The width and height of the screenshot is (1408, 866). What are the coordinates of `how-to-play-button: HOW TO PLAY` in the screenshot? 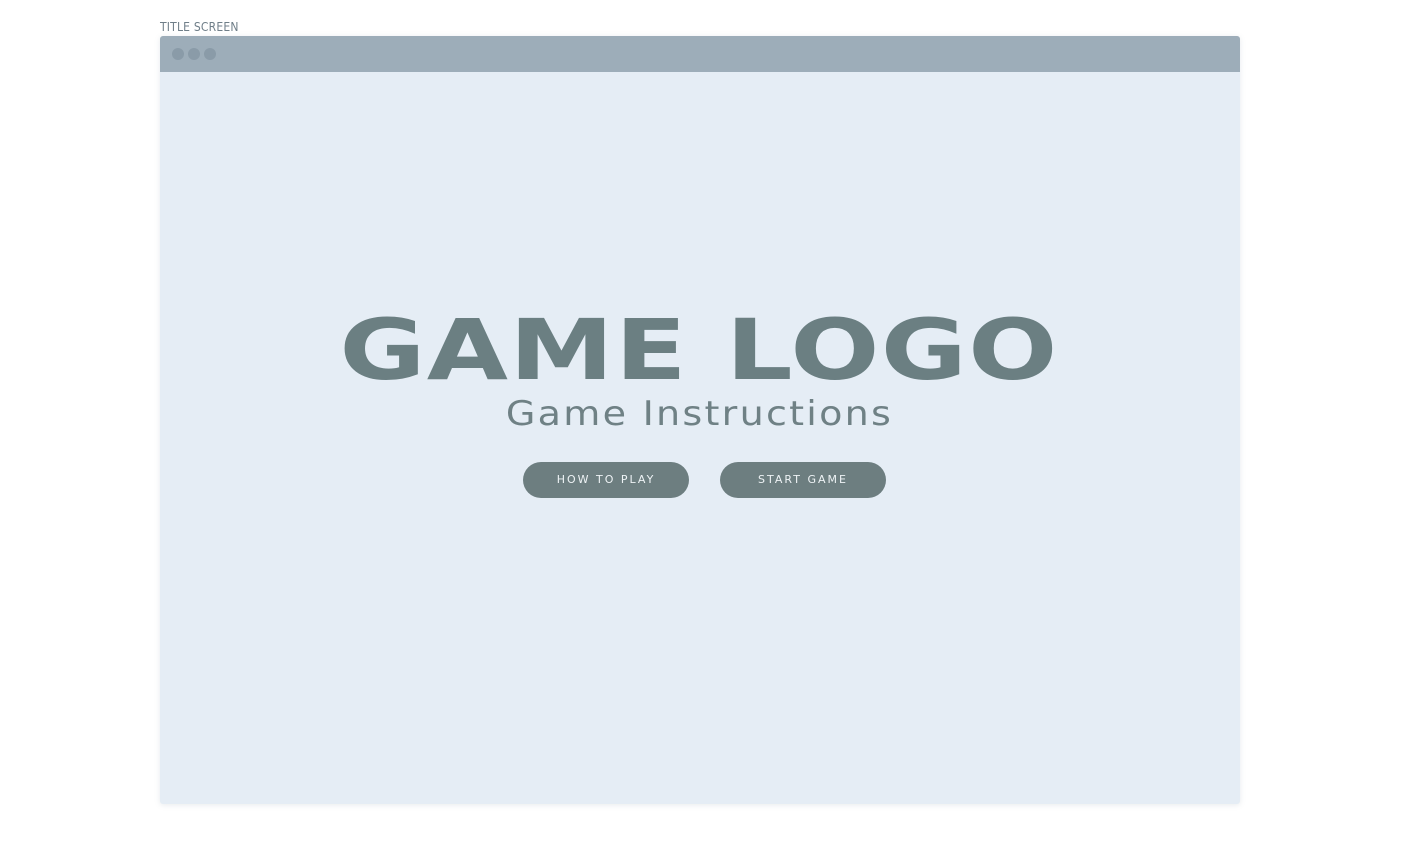 It's located at (606, 480).